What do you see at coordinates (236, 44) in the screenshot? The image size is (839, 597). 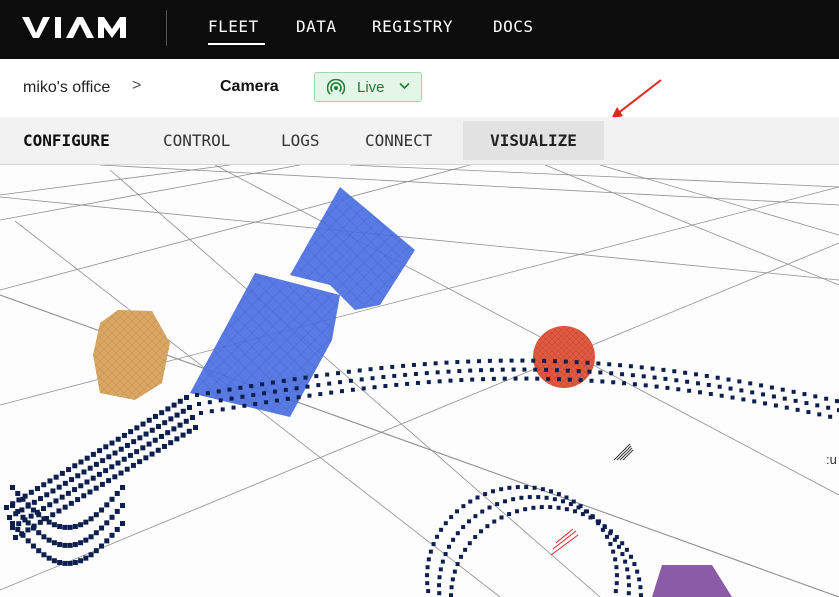 I see `nav-active-indicator` at bounding box center [236, 44].